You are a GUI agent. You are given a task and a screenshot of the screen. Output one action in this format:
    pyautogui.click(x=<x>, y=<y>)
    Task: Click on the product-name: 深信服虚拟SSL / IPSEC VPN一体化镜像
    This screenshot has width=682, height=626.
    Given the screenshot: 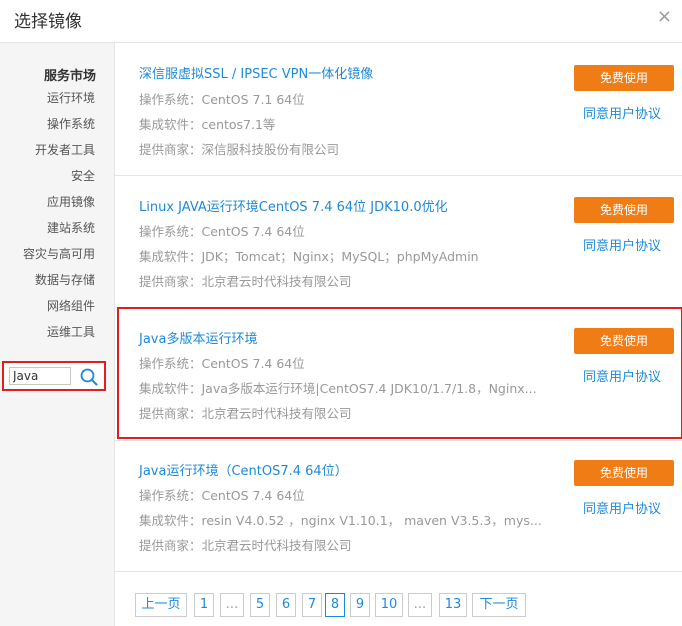 What is the action you would take?
    pyautogui.click(x=256, y=72)
    